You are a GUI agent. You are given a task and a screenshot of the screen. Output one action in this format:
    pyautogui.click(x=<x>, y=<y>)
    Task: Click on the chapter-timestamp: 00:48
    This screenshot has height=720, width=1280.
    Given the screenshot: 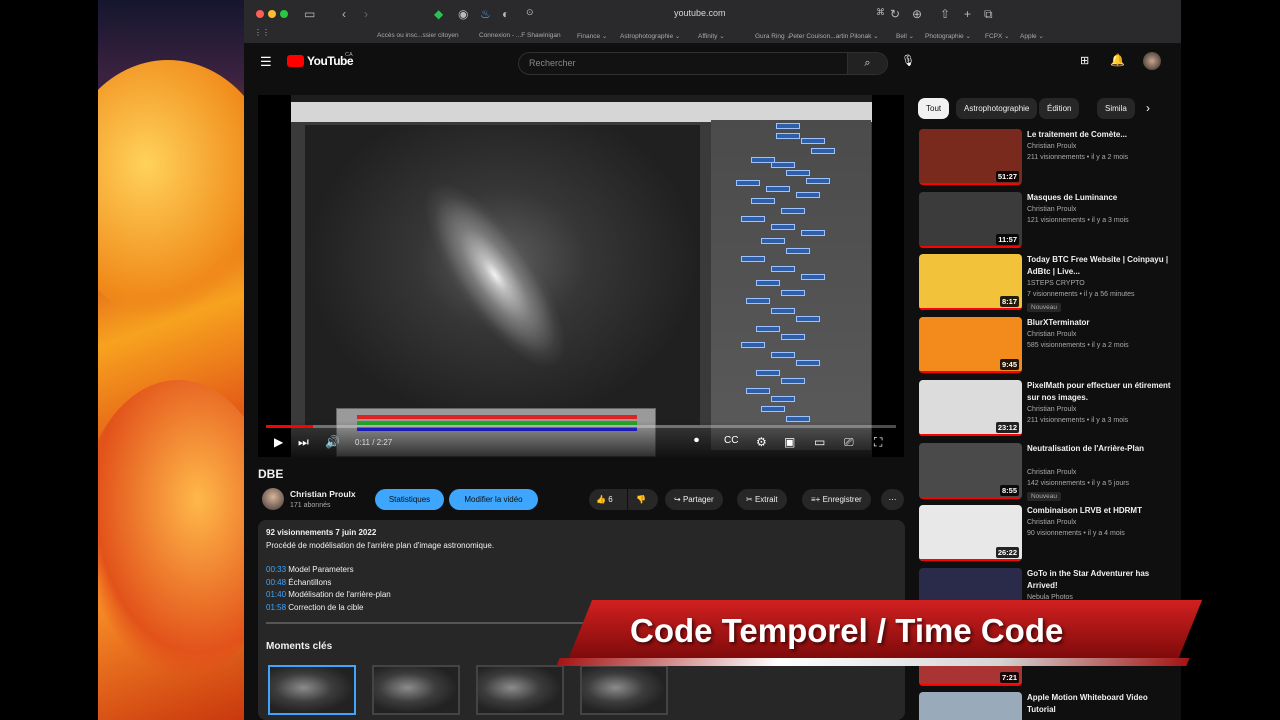 What is the action you would take?
    pyautogui.click(x=276, y=582)
    